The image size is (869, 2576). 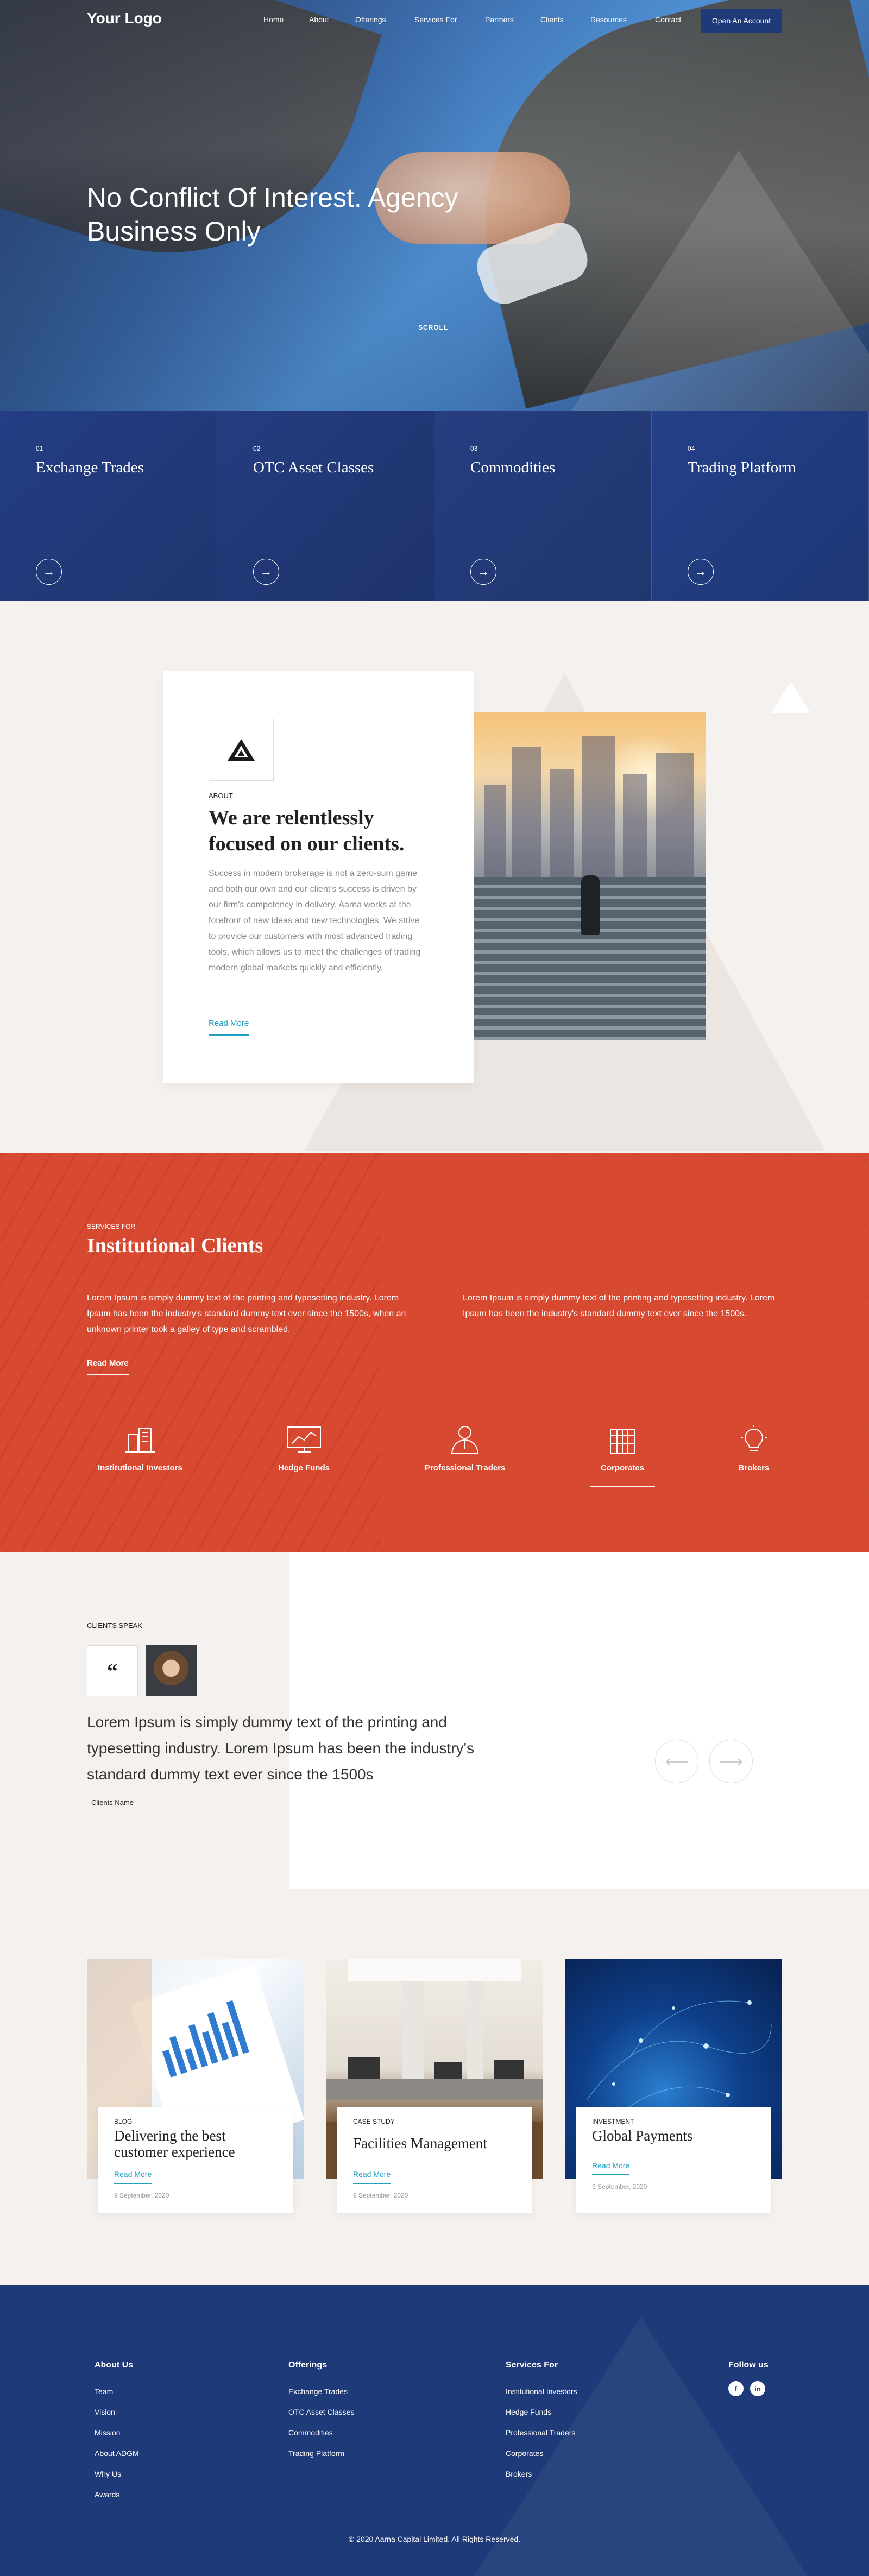 I want to click on nav-services-for: Services For, so click(x=435, y=19).